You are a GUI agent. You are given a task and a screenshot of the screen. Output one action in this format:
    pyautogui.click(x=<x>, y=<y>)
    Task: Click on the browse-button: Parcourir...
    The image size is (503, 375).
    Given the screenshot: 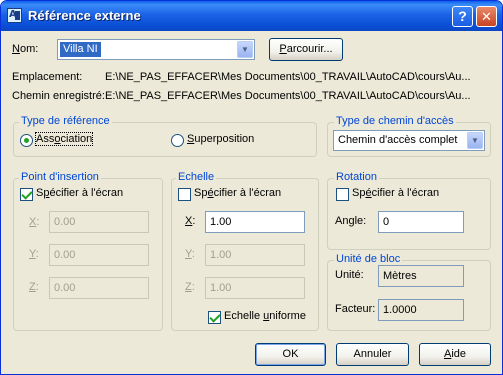 What is the action you would take?
    pyautogui.click(x=306, y=49)
    